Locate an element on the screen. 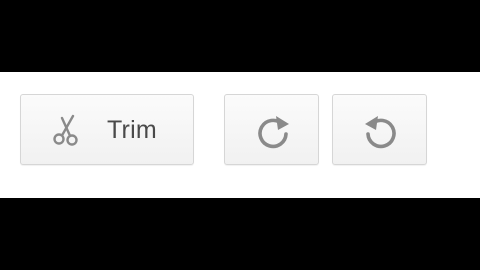 This screenshot has height=270, width=480. rotate-clockwise-icon is located at coordinates (273, 132).